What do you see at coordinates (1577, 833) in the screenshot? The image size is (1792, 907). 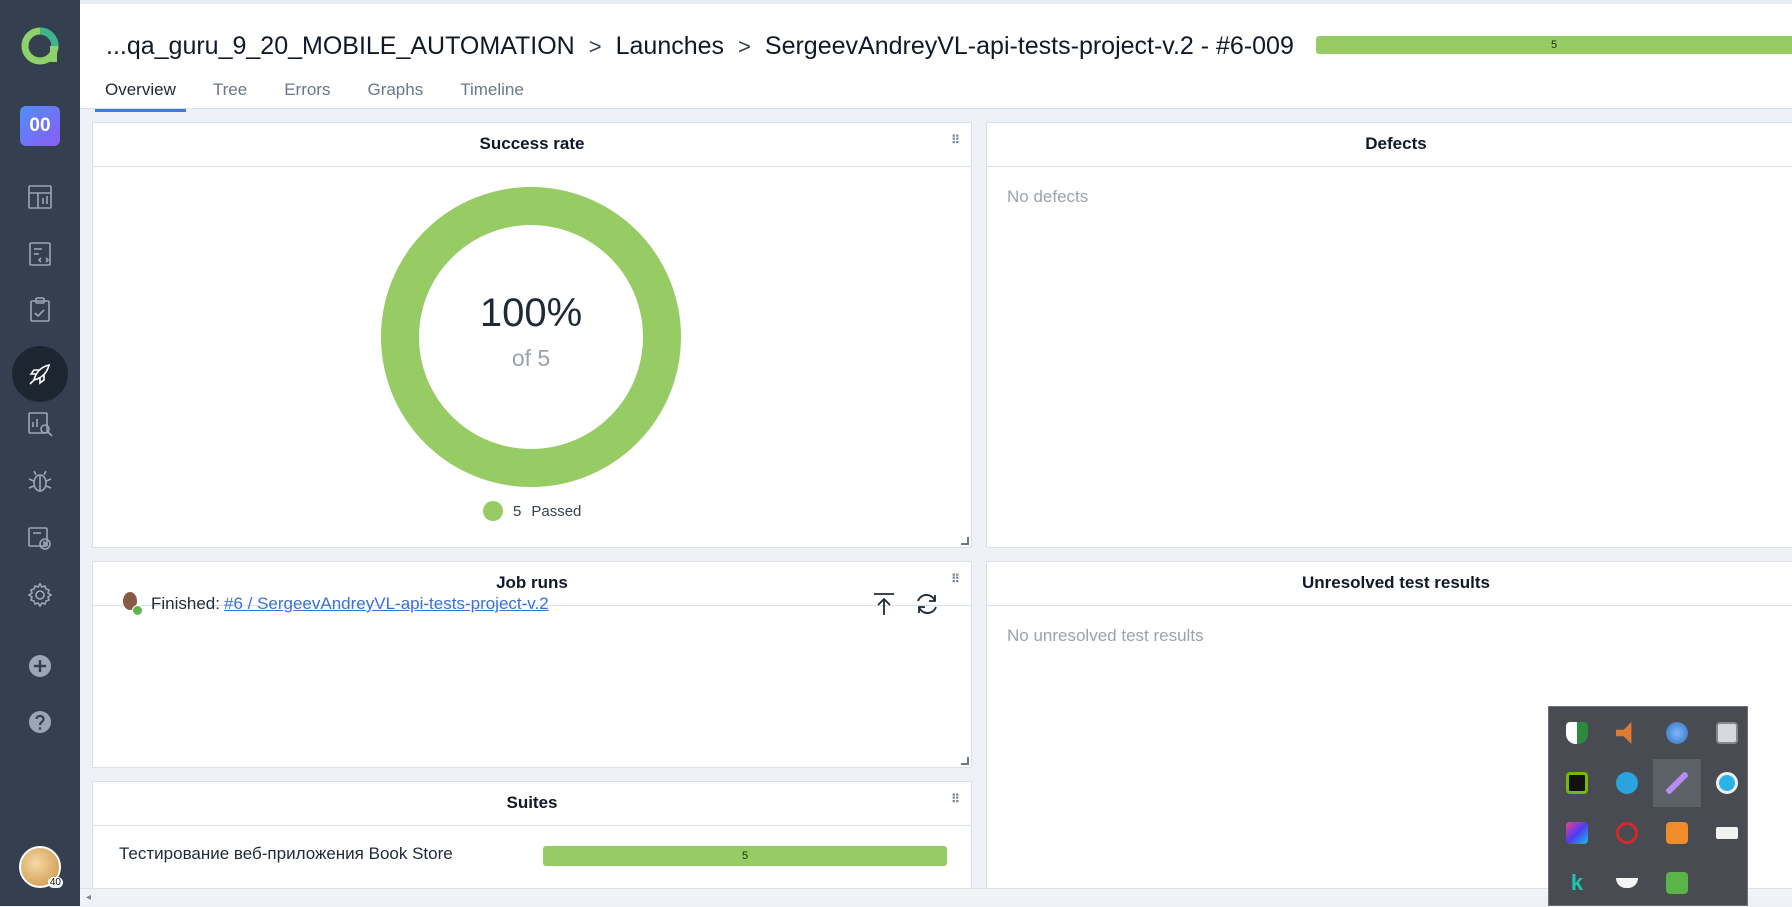 I see `intellij-icon` at bounding box center [1577, 833].